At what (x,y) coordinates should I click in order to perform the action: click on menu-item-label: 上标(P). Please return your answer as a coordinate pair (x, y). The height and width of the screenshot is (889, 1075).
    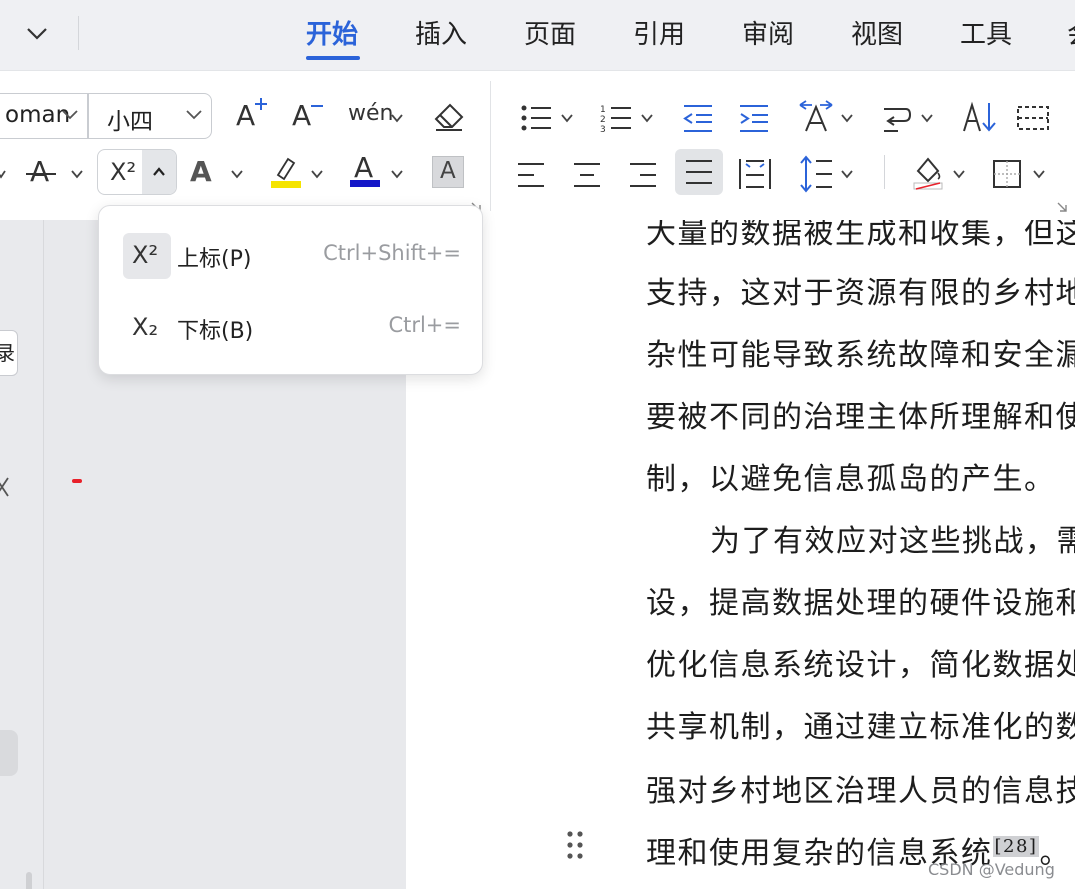
    Looking at the image, I should click on (214, 259).